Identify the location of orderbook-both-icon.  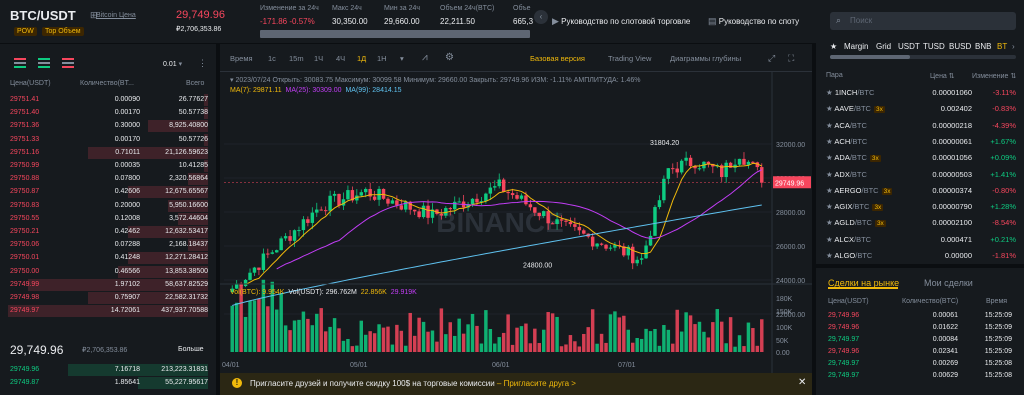
(20, 63).